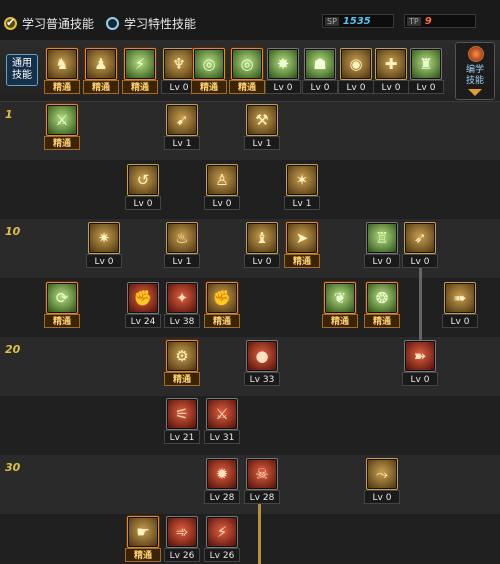 The height and width of the screenshot is (564, 500). I want to click on tree-skill-button: ♨, so click(182, 238).